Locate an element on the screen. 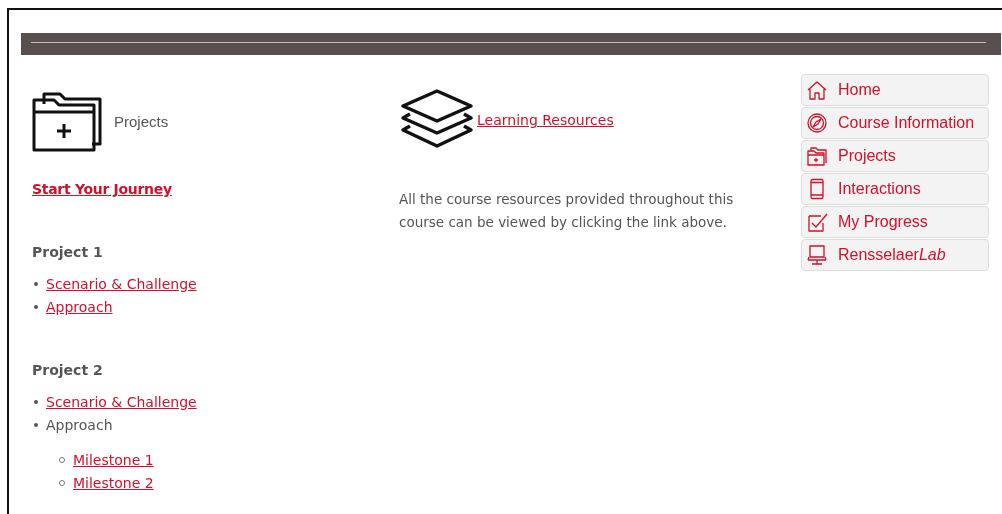 The image size is (1002, 514). link: Approach is located at coordinates (79, 306).